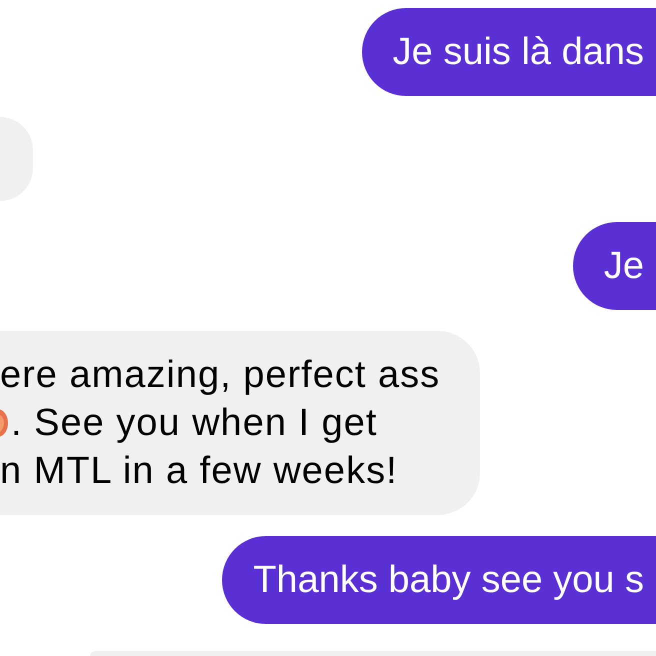  Describe the element at coordinates (220, 375) in the screenshot. I see `message-text-line: ere amazing, perfect ass` at that location.